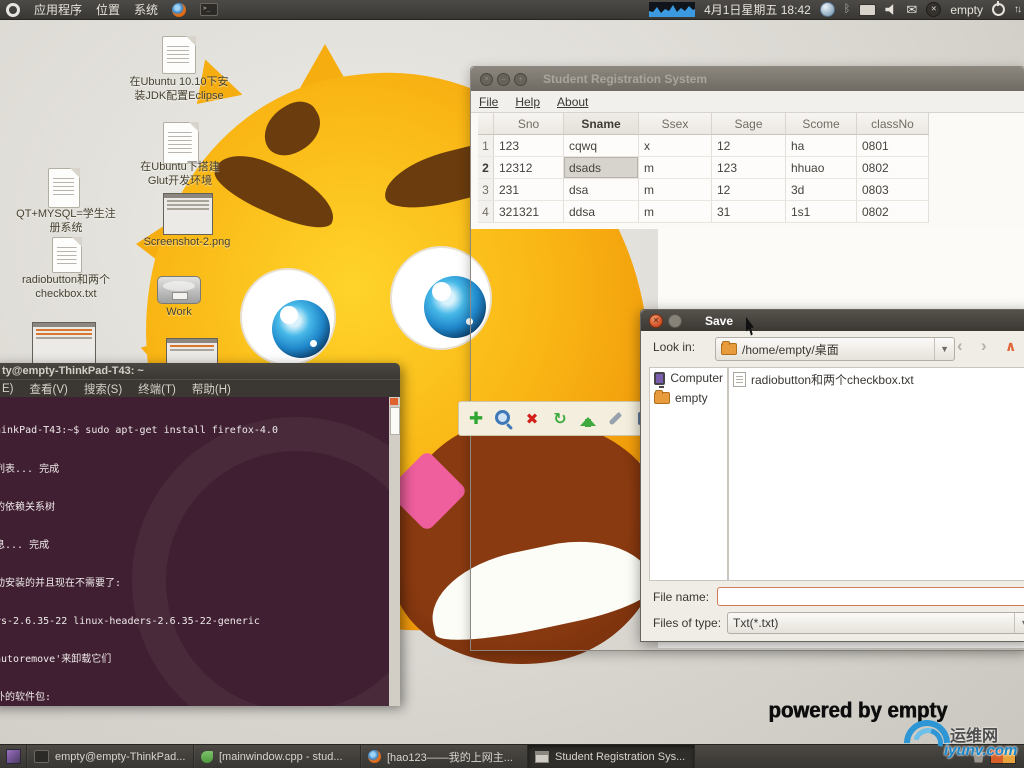 The width and height of the screenshot is (1024, 768). Describe the element at coordinates (8, 389) in the screenshot. I see `menu-edit: E)` at that location.